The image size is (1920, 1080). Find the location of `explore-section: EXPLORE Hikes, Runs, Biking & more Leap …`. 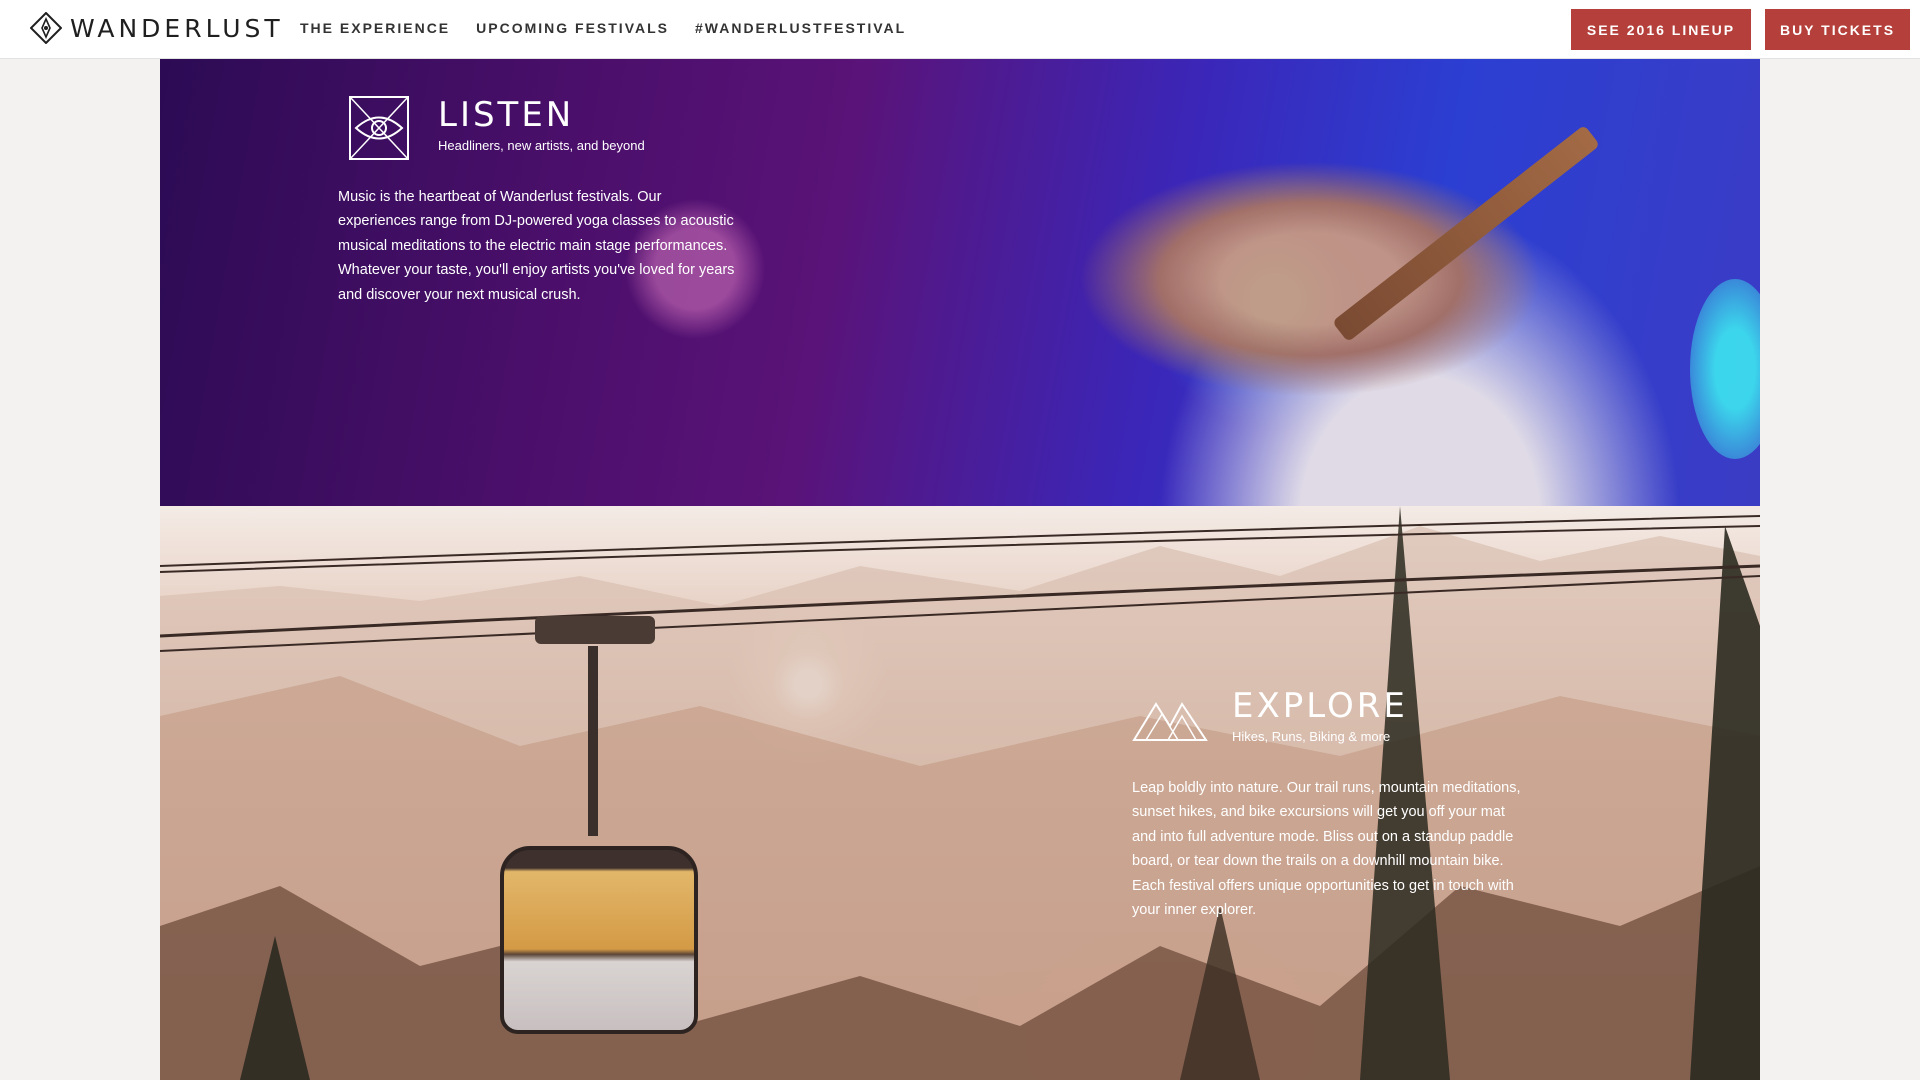

explore-section: EXPLORE Hikes, Runs, Biking & more Leap … is located at coordinates (1347, 821).